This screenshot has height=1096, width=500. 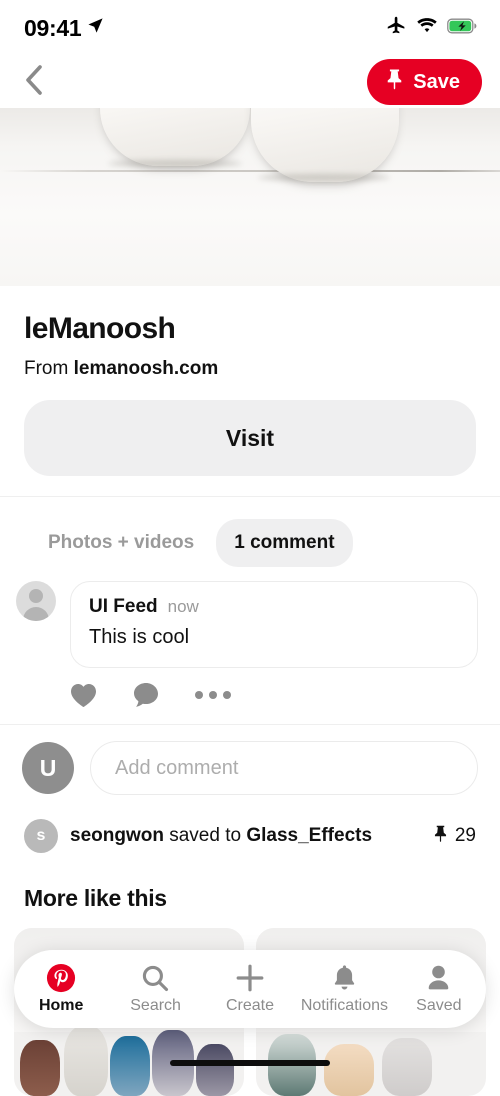 I want to click on add-comment-row: U, so click(x=250, y=769).